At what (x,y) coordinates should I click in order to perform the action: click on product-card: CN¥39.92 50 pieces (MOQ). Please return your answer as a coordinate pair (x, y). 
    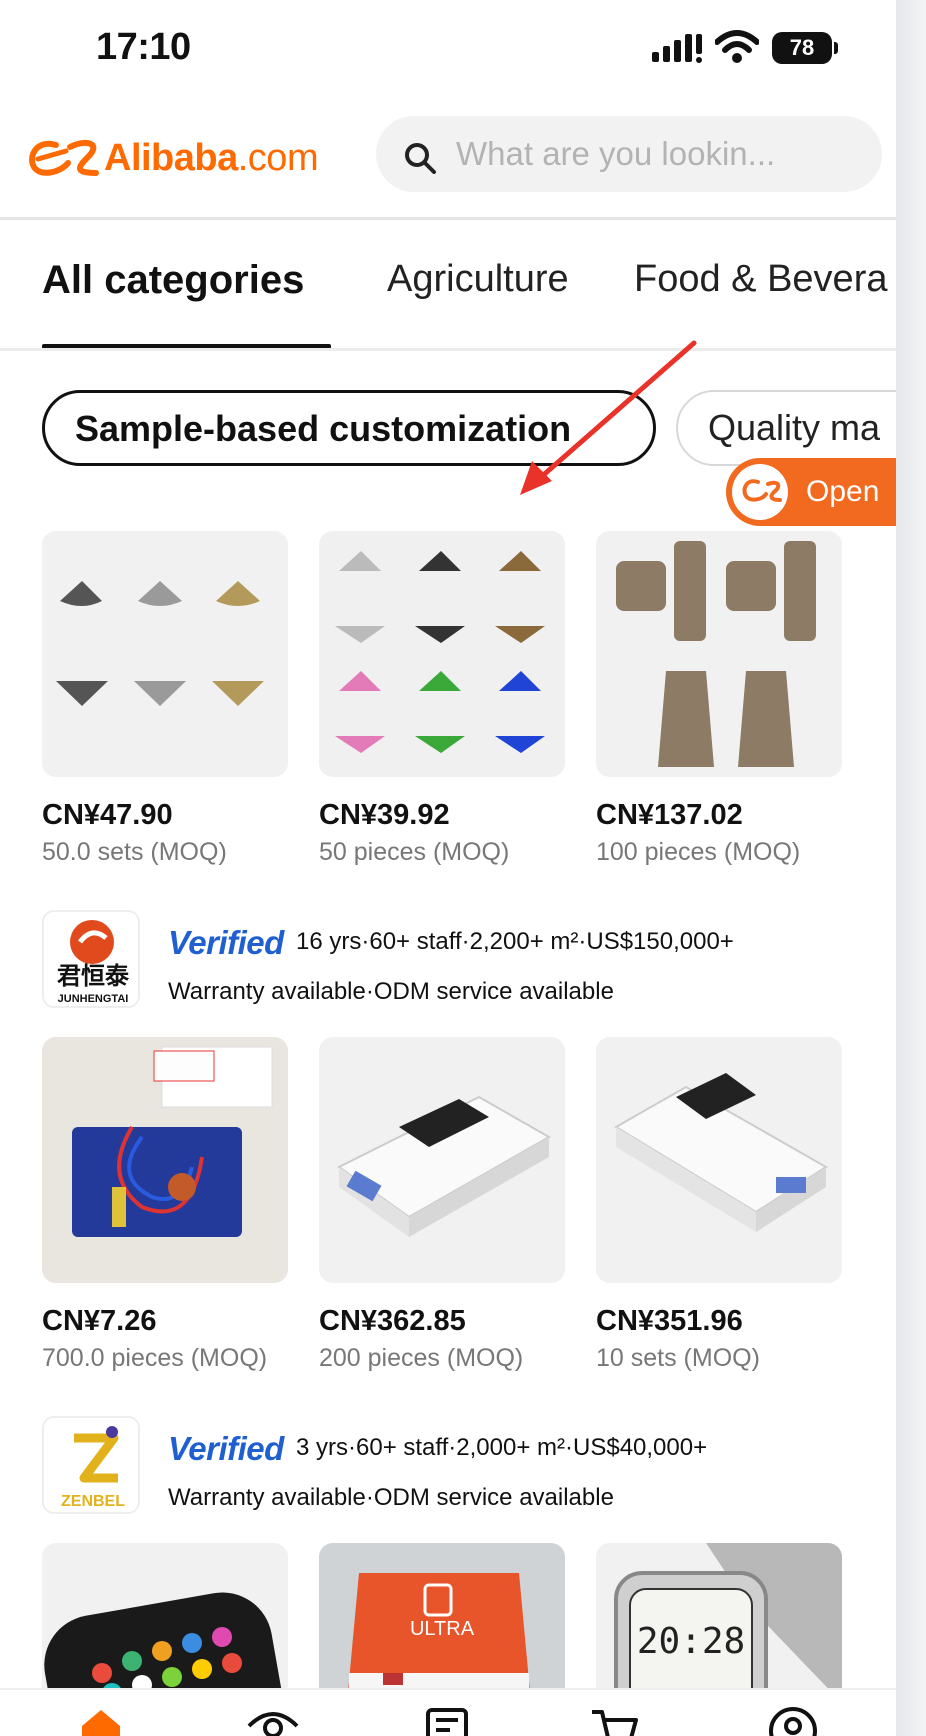
    Looking at the image, I should click on (442, 699).